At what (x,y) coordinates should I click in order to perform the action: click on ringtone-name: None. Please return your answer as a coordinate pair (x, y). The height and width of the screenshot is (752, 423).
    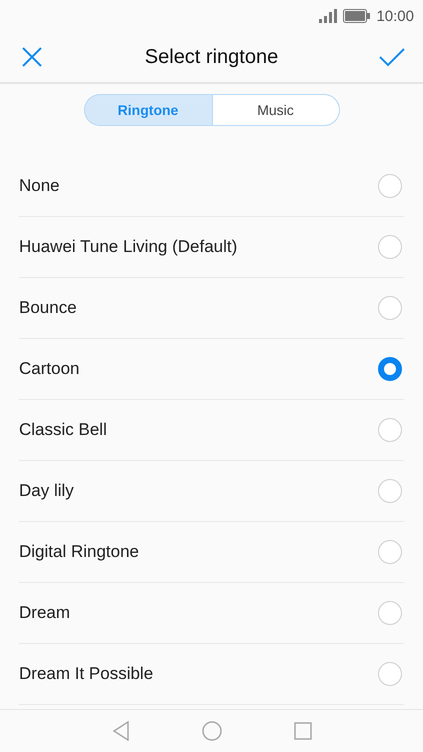
    Looking at the image, I should click on (39, 186).